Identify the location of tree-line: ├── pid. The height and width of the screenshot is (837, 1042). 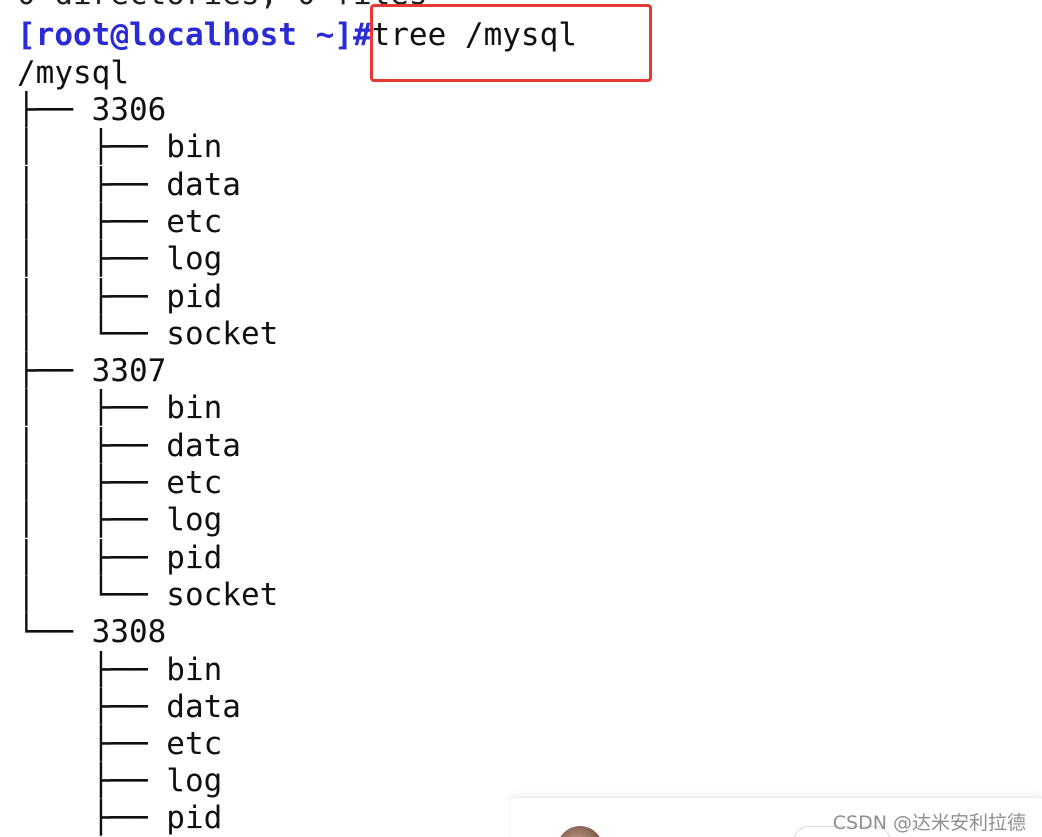
(120, 818).